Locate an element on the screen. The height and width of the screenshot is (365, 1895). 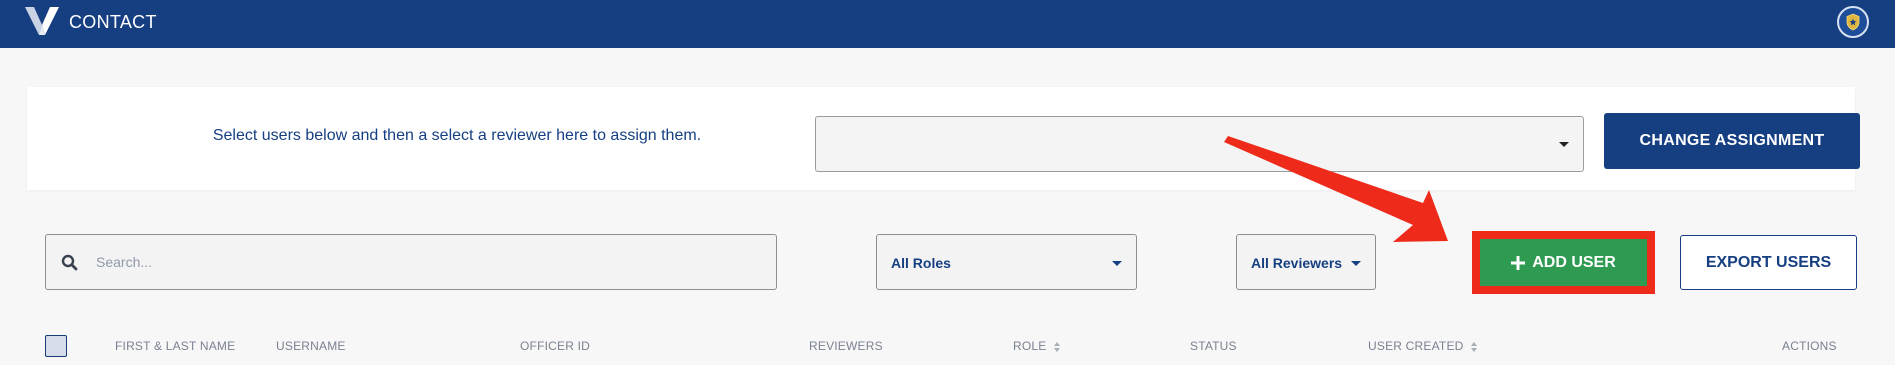
column-header-user-created: USER CREATED is located at coordinates (1416, 346).